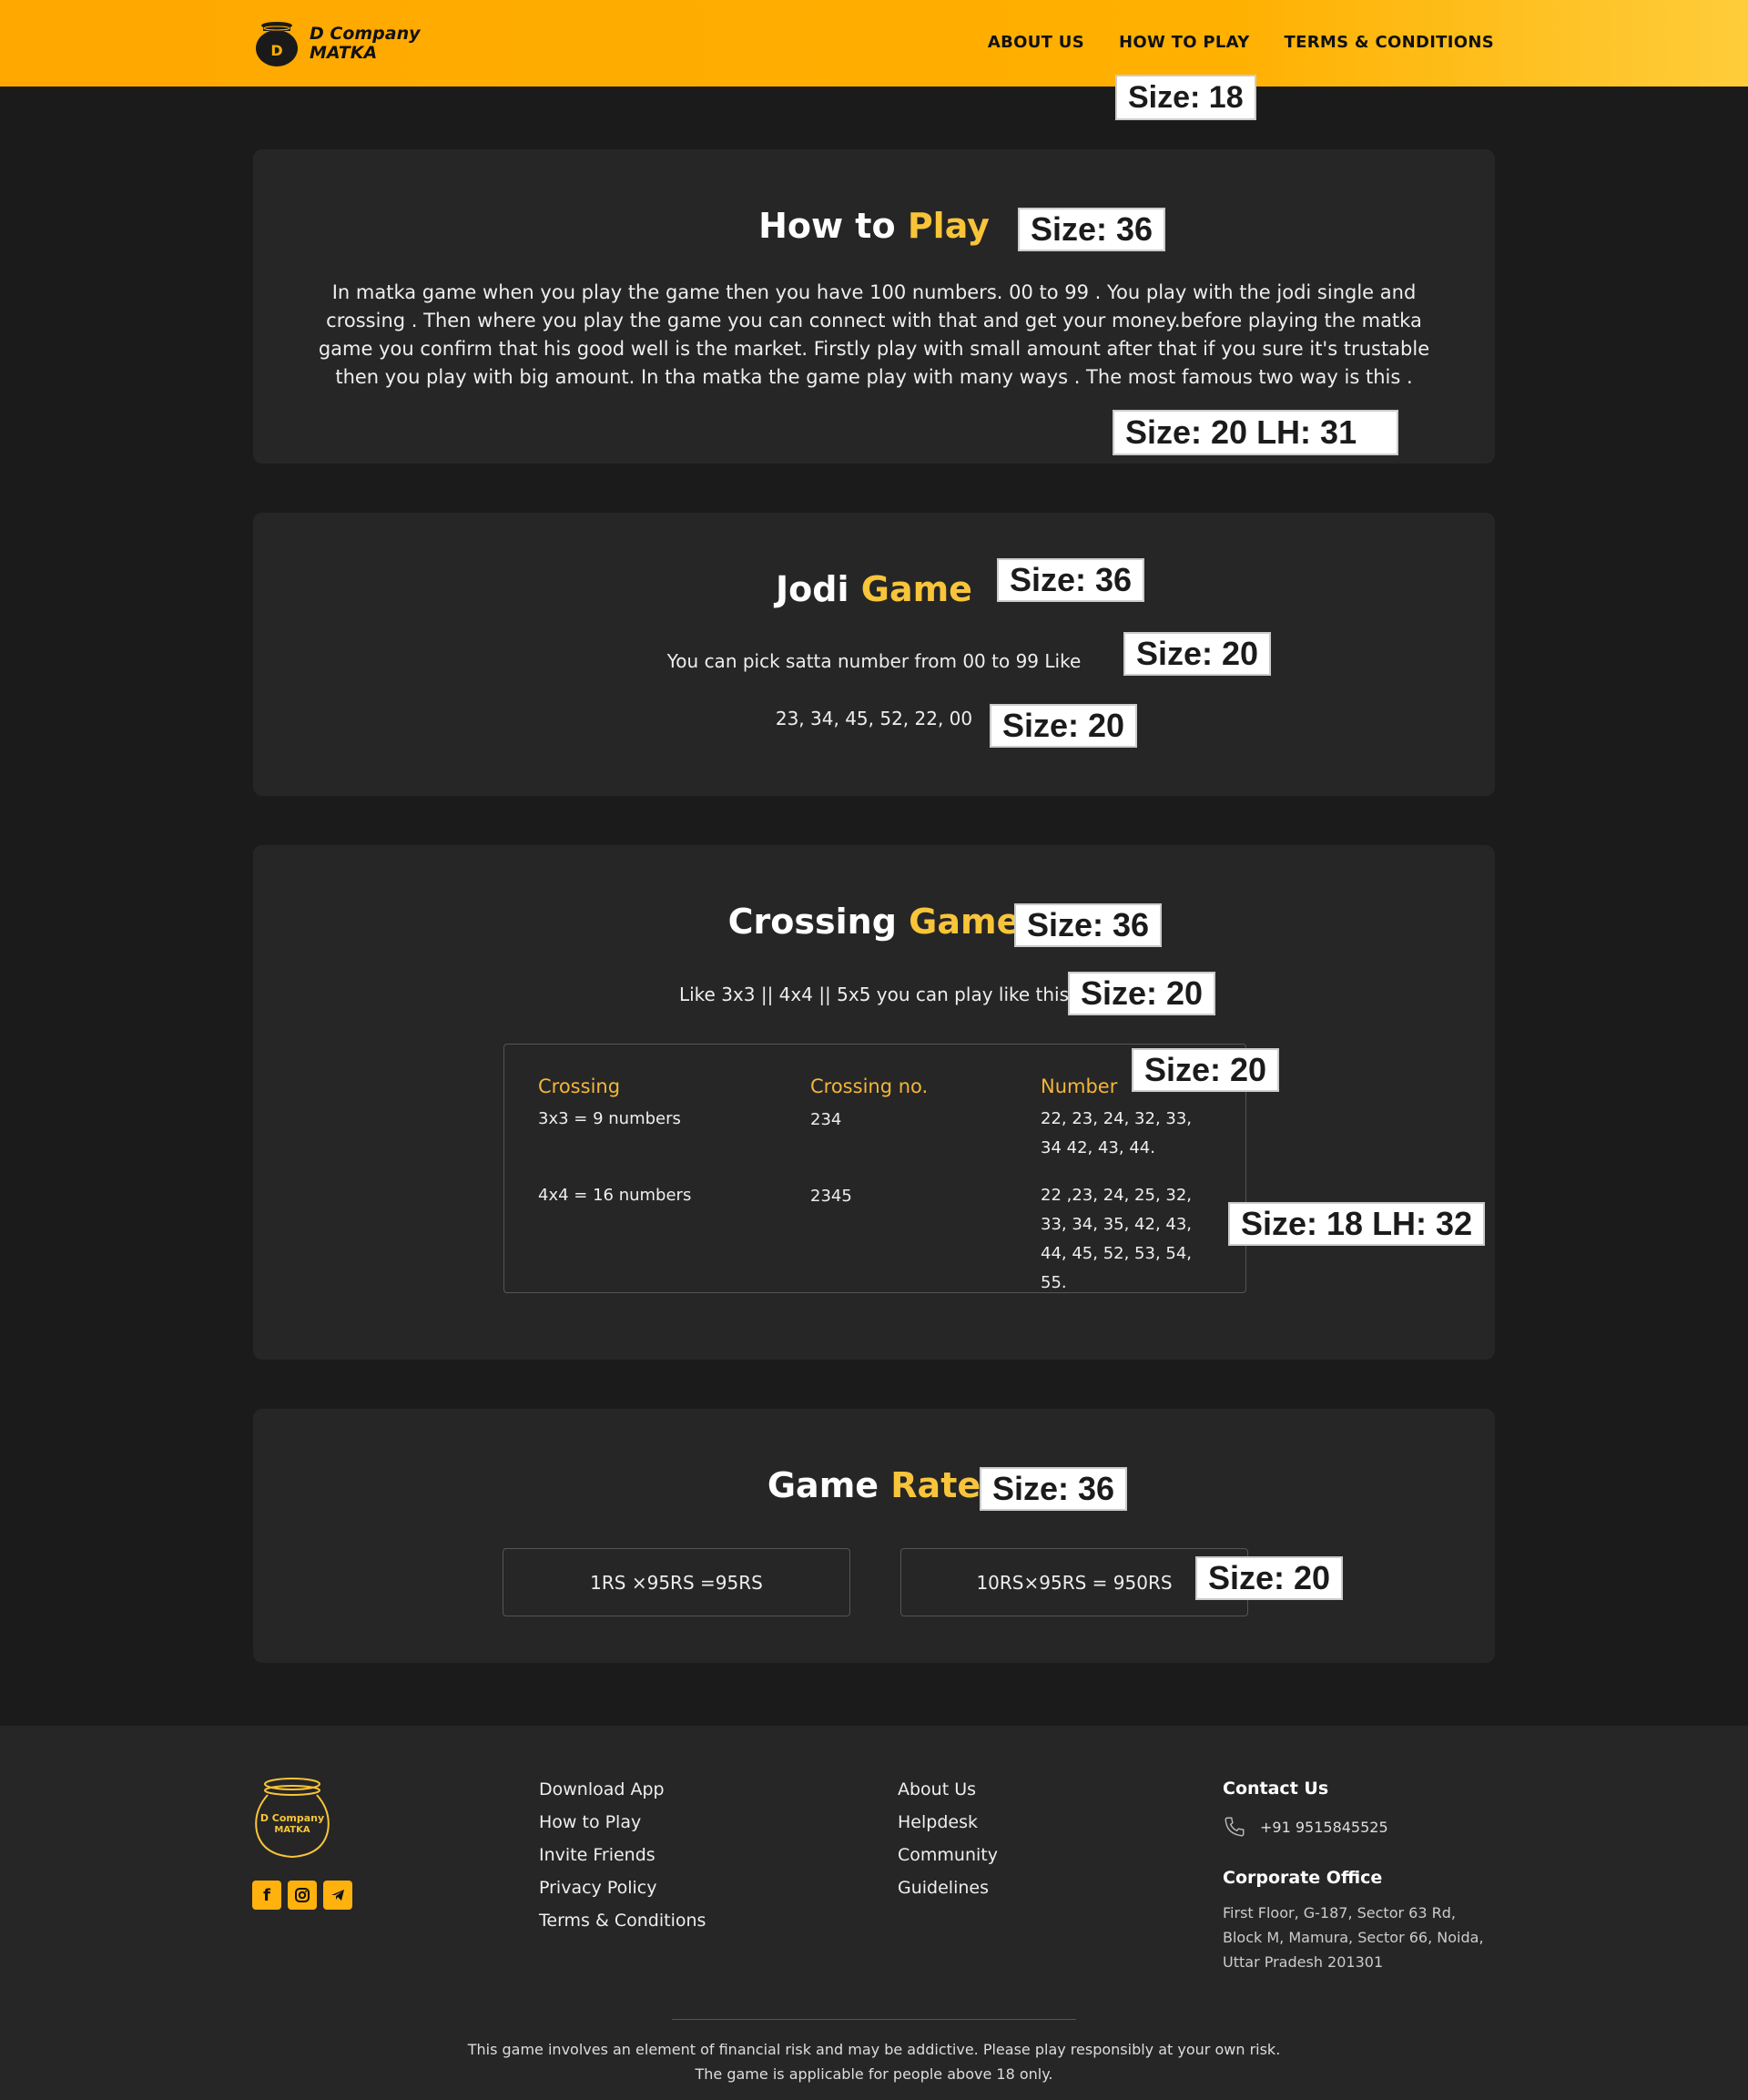 This screenshot has height=2100, width=1748. I want to click on game-rate-title: Game Rate, so click(874, 1485).